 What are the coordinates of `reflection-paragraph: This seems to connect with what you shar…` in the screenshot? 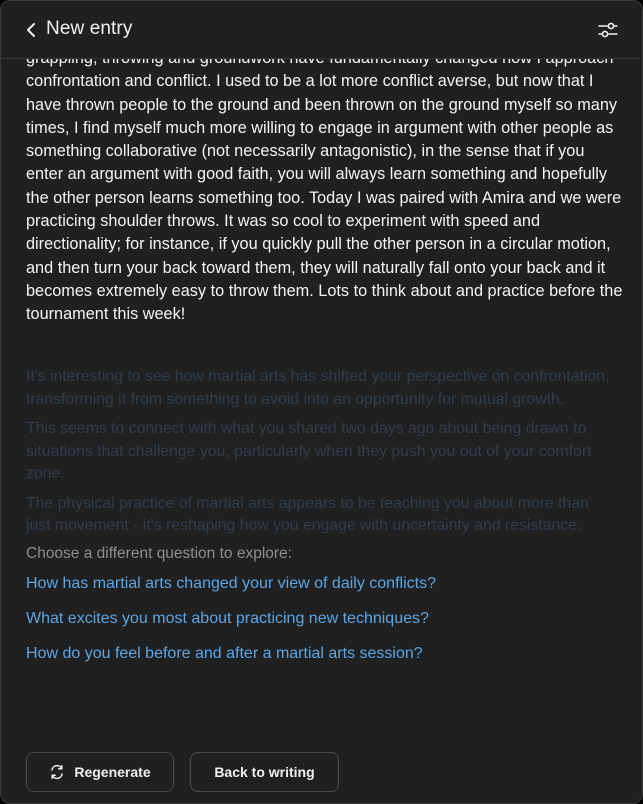 It's located at (309, 451).